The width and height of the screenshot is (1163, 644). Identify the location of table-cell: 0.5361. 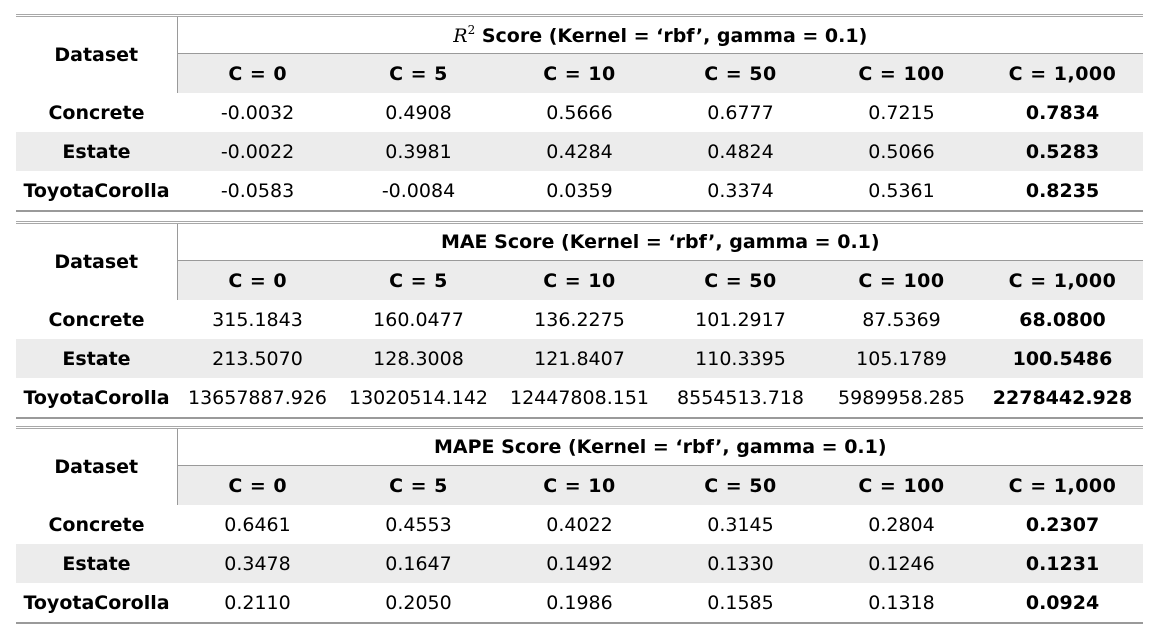
(901, 190).